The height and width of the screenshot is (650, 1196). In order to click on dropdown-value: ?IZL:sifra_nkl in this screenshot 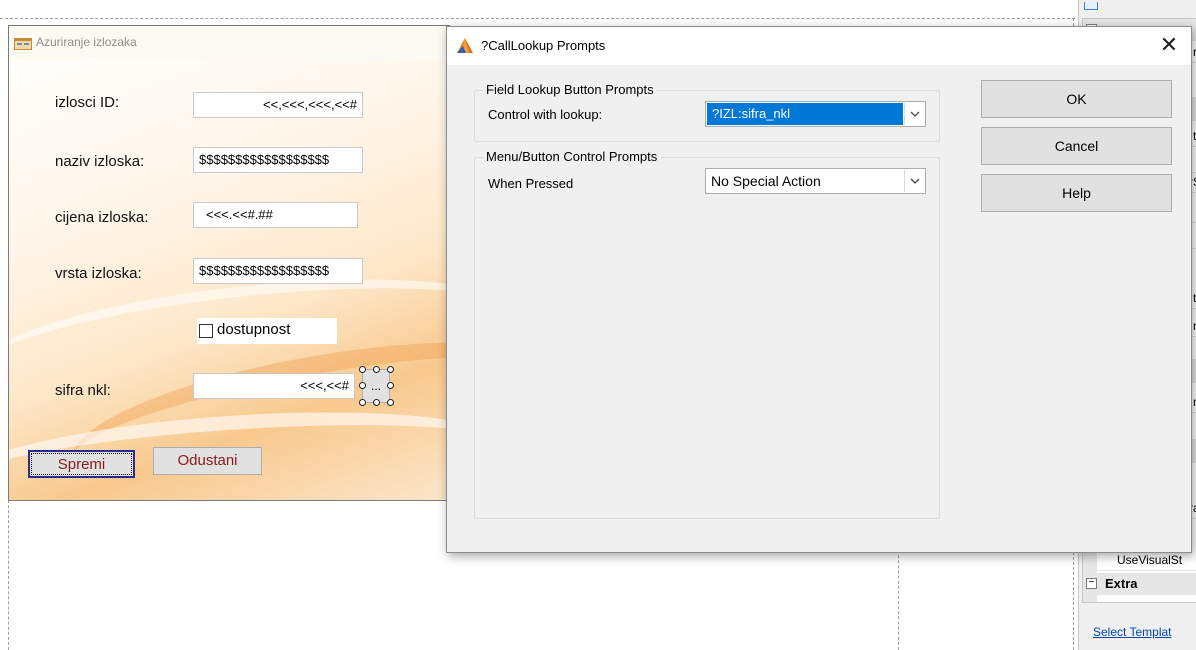, I will do `click(805, 114)`.